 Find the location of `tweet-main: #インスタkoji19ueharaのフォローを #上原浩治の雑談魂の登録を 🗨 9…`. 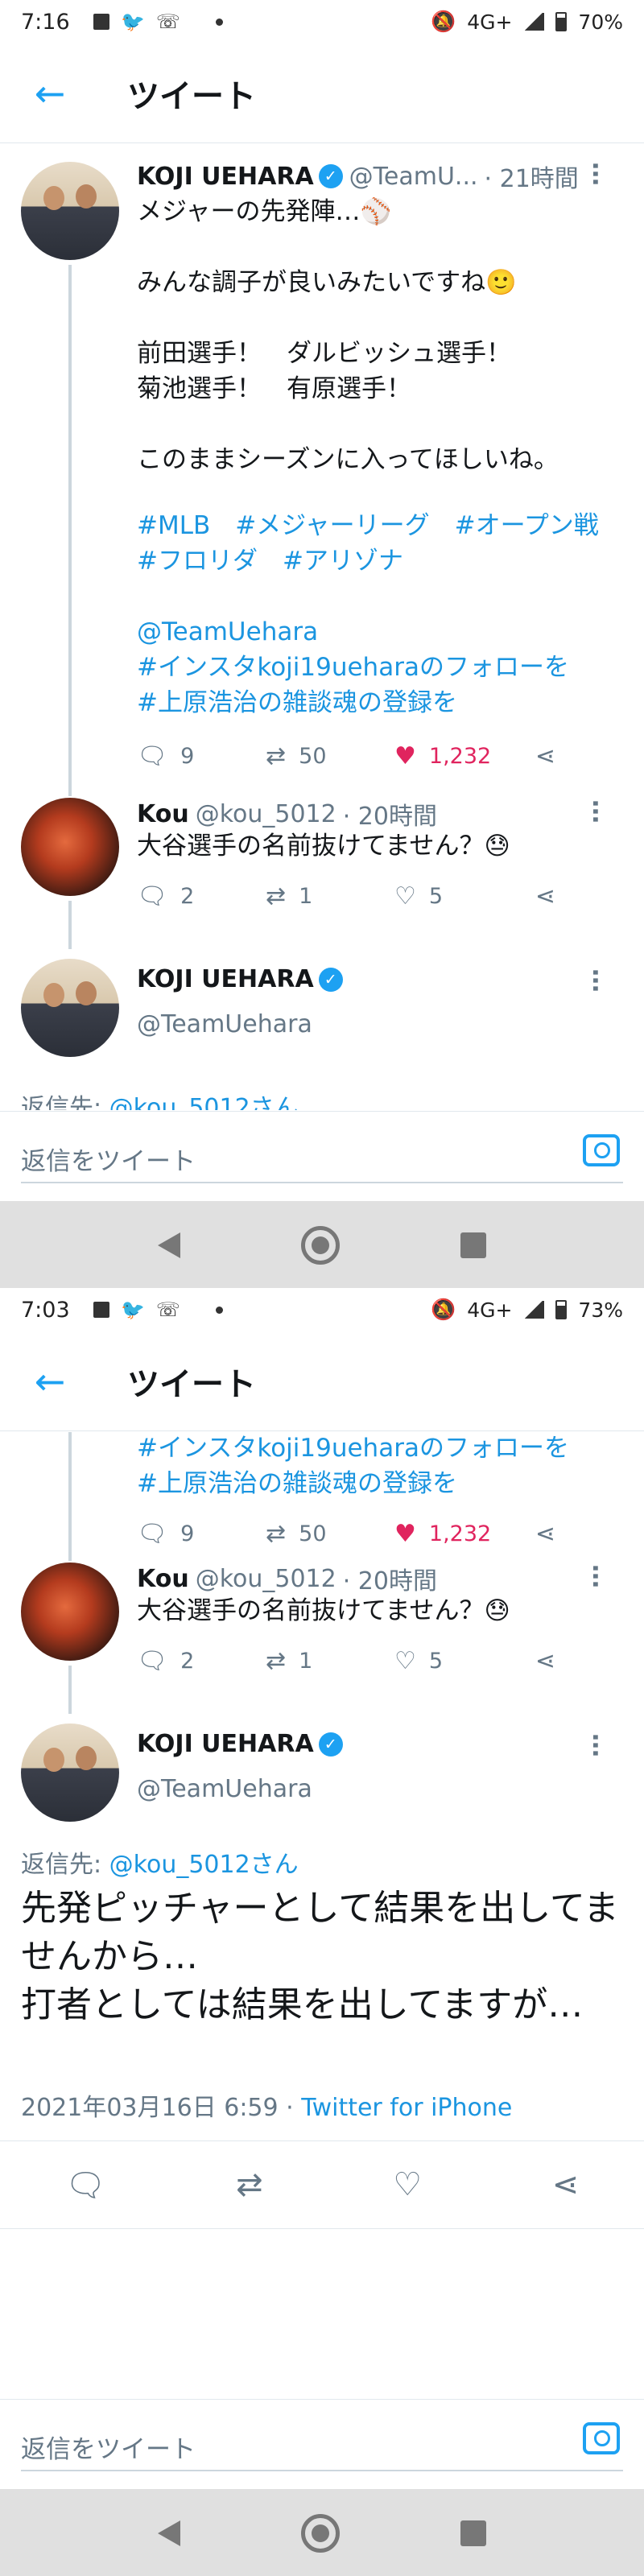

tweet-main: #インスタkoji19ueharaのフォローを #上原浩治の雑談魂の登録を 🗨 9… is located at coordinates (322, 1492).